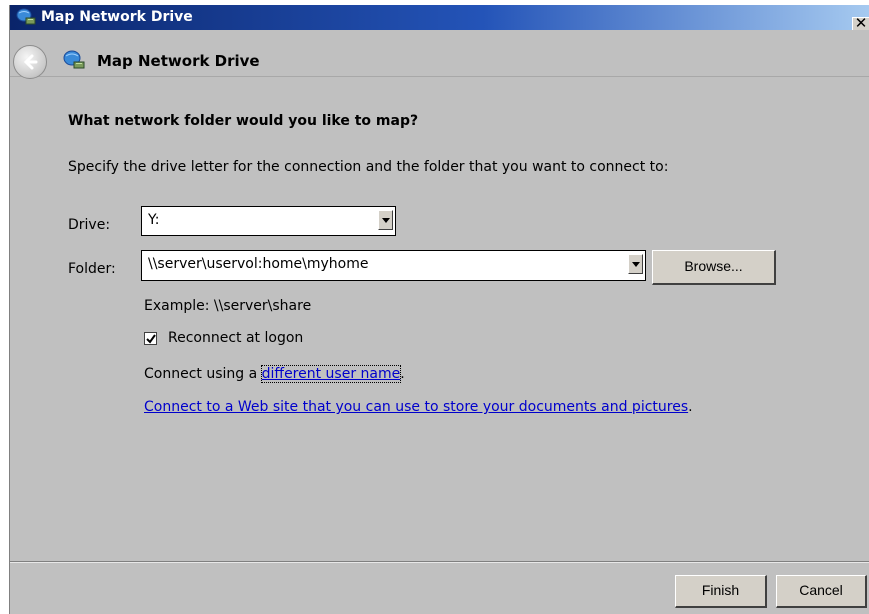 The height and width of the screenshot is (614, 869). I want to click on reconnect-label: Reconnect at logon, so click(235, 338).